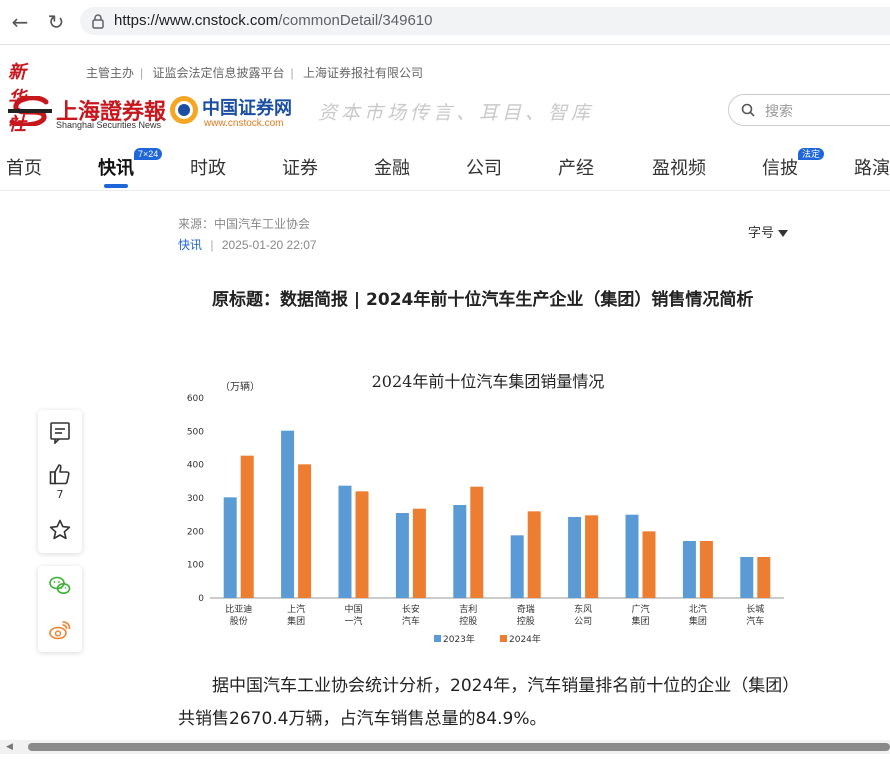 The image size is (890, 760). What do you see at coordinates (296, 609) in the screenshot?
I see `x-category-label: 上汽` at bounding box center [296, 609].